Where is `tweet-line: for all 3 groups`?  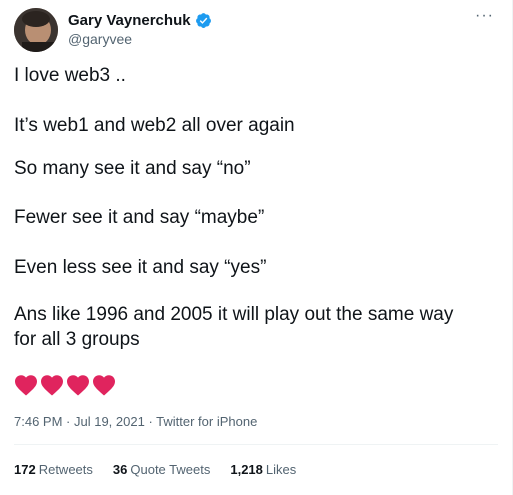
tweet-line: for all 3 groups is located at coordinates (77, 339).